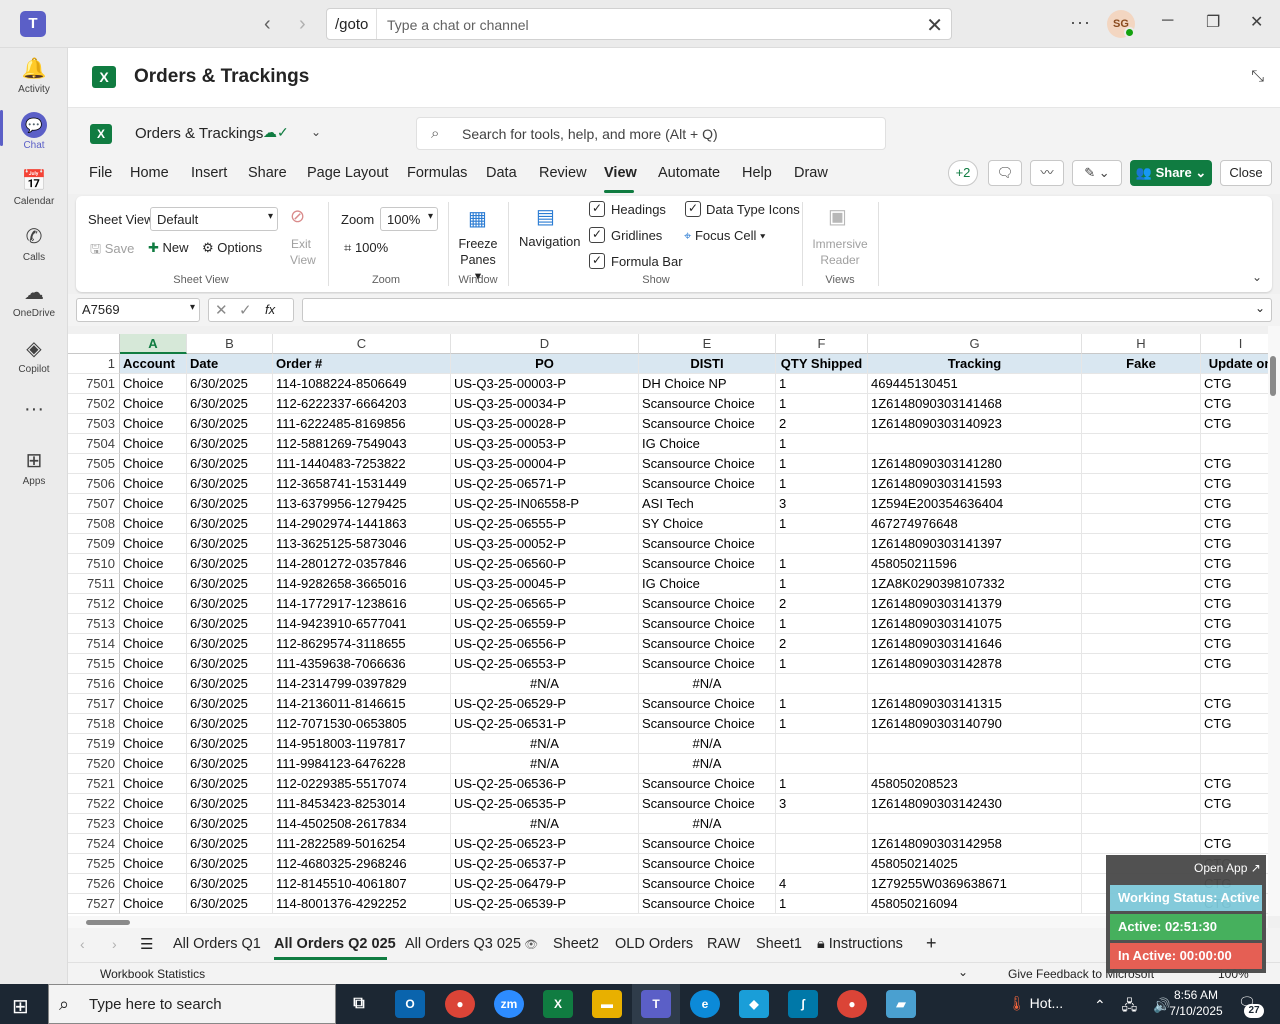  Describe the element at coordinates (267, 24) in the screenshot. I see `back-arrow-icon: ‹` at that location.